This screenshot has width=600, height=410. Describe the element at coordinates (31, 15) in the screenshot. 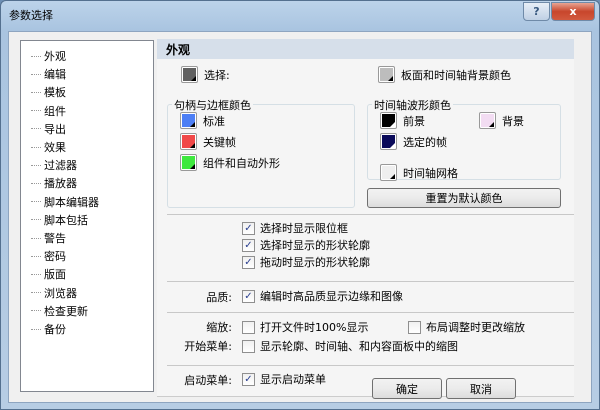

I see `window-title: 参数选择` at that location.